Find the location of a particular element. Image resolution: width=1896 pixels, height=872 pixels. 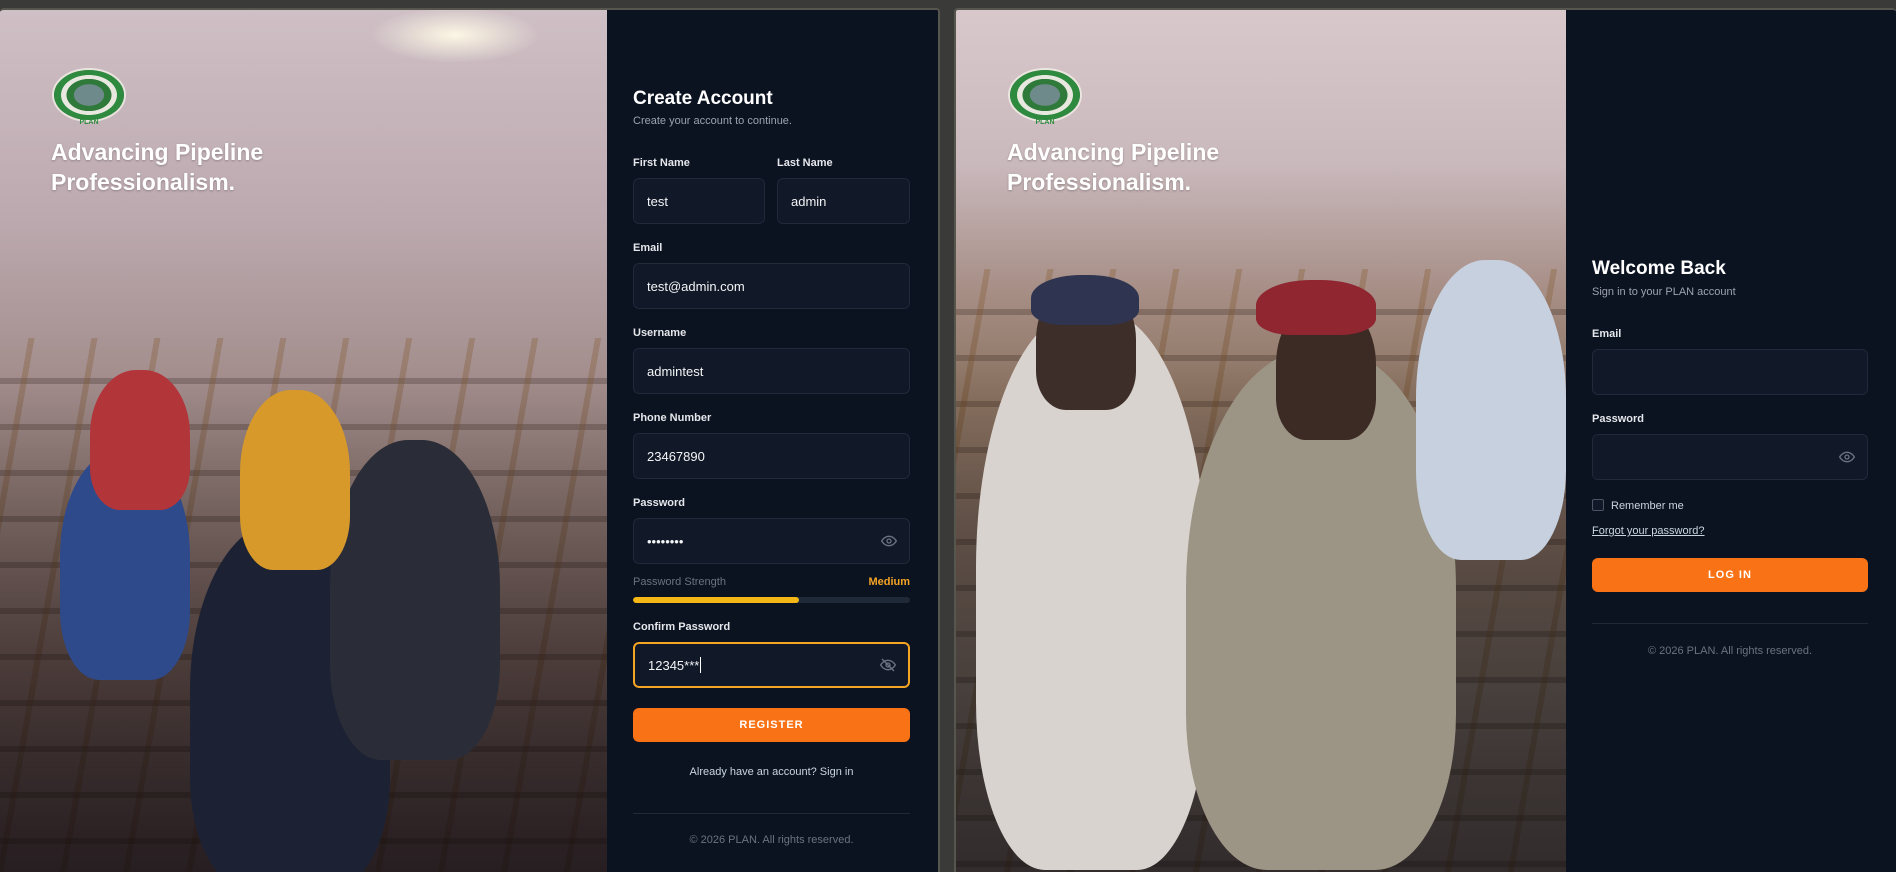

signin-link: Already have an account? Sign in is located at coordinates (771, 772).